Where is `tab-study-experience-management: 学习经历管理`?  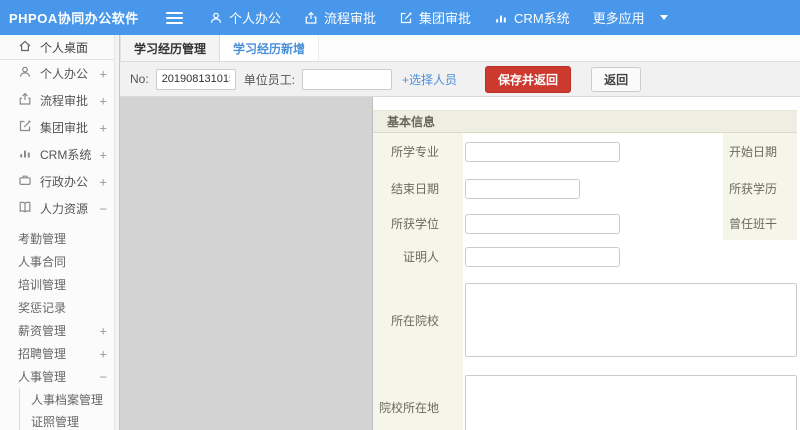
tab-study-experience-management: 学习经历管理 is located at coordinates (170, 48).